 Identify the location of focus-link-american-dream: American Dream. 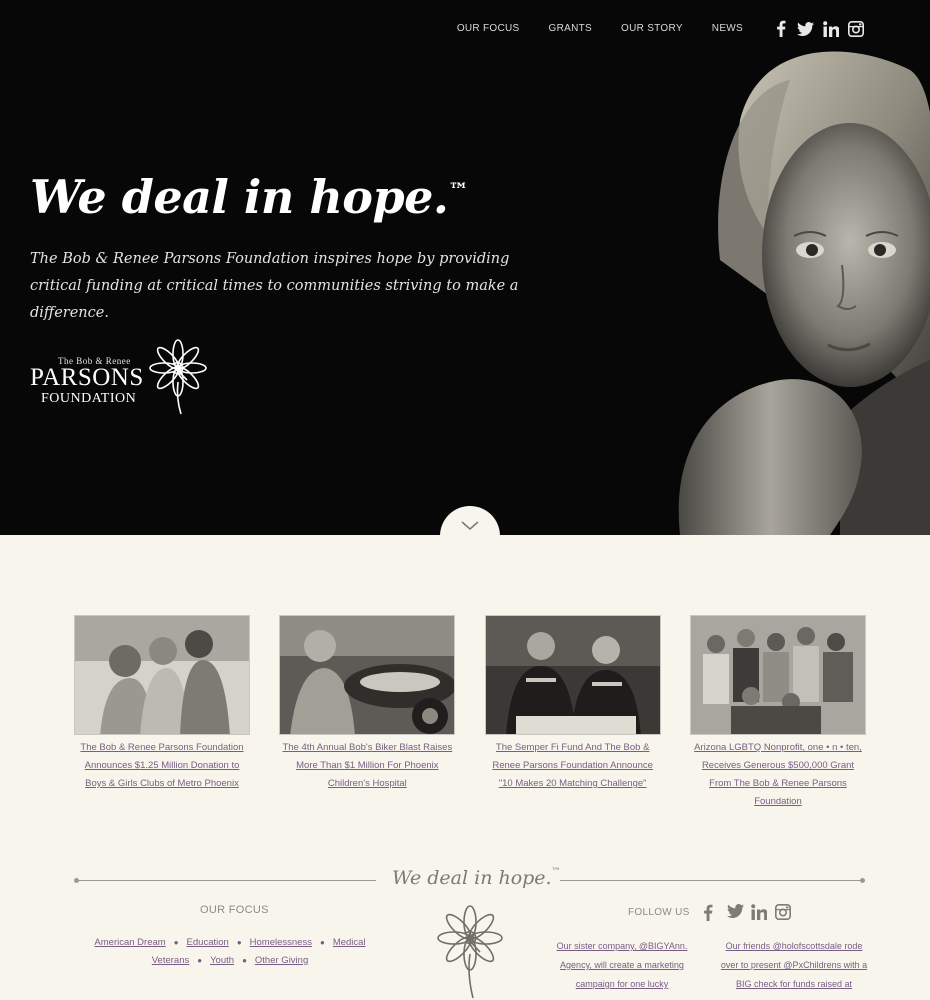
(129, 942).